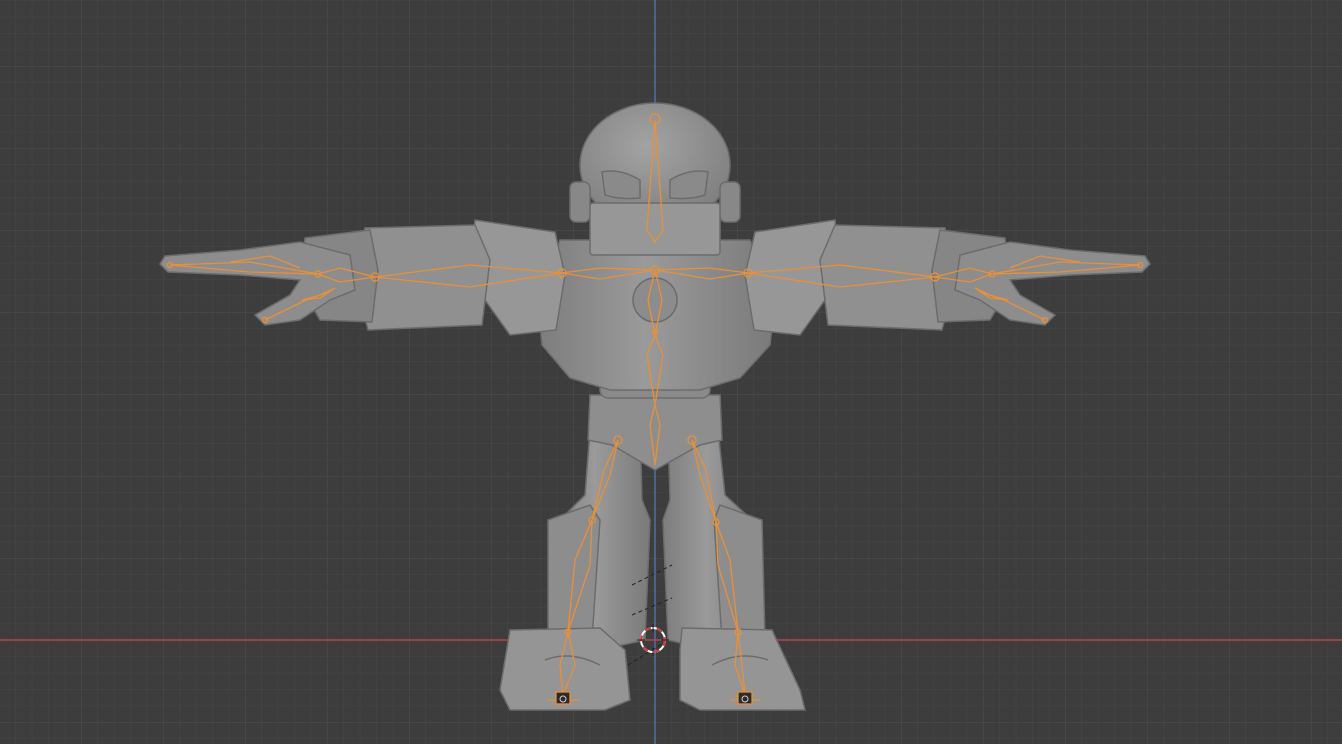  What do you see at coordinates (655, 300) in the screenshot?
I see `chest-emblem-mesh` at bounding box center [655, 300].